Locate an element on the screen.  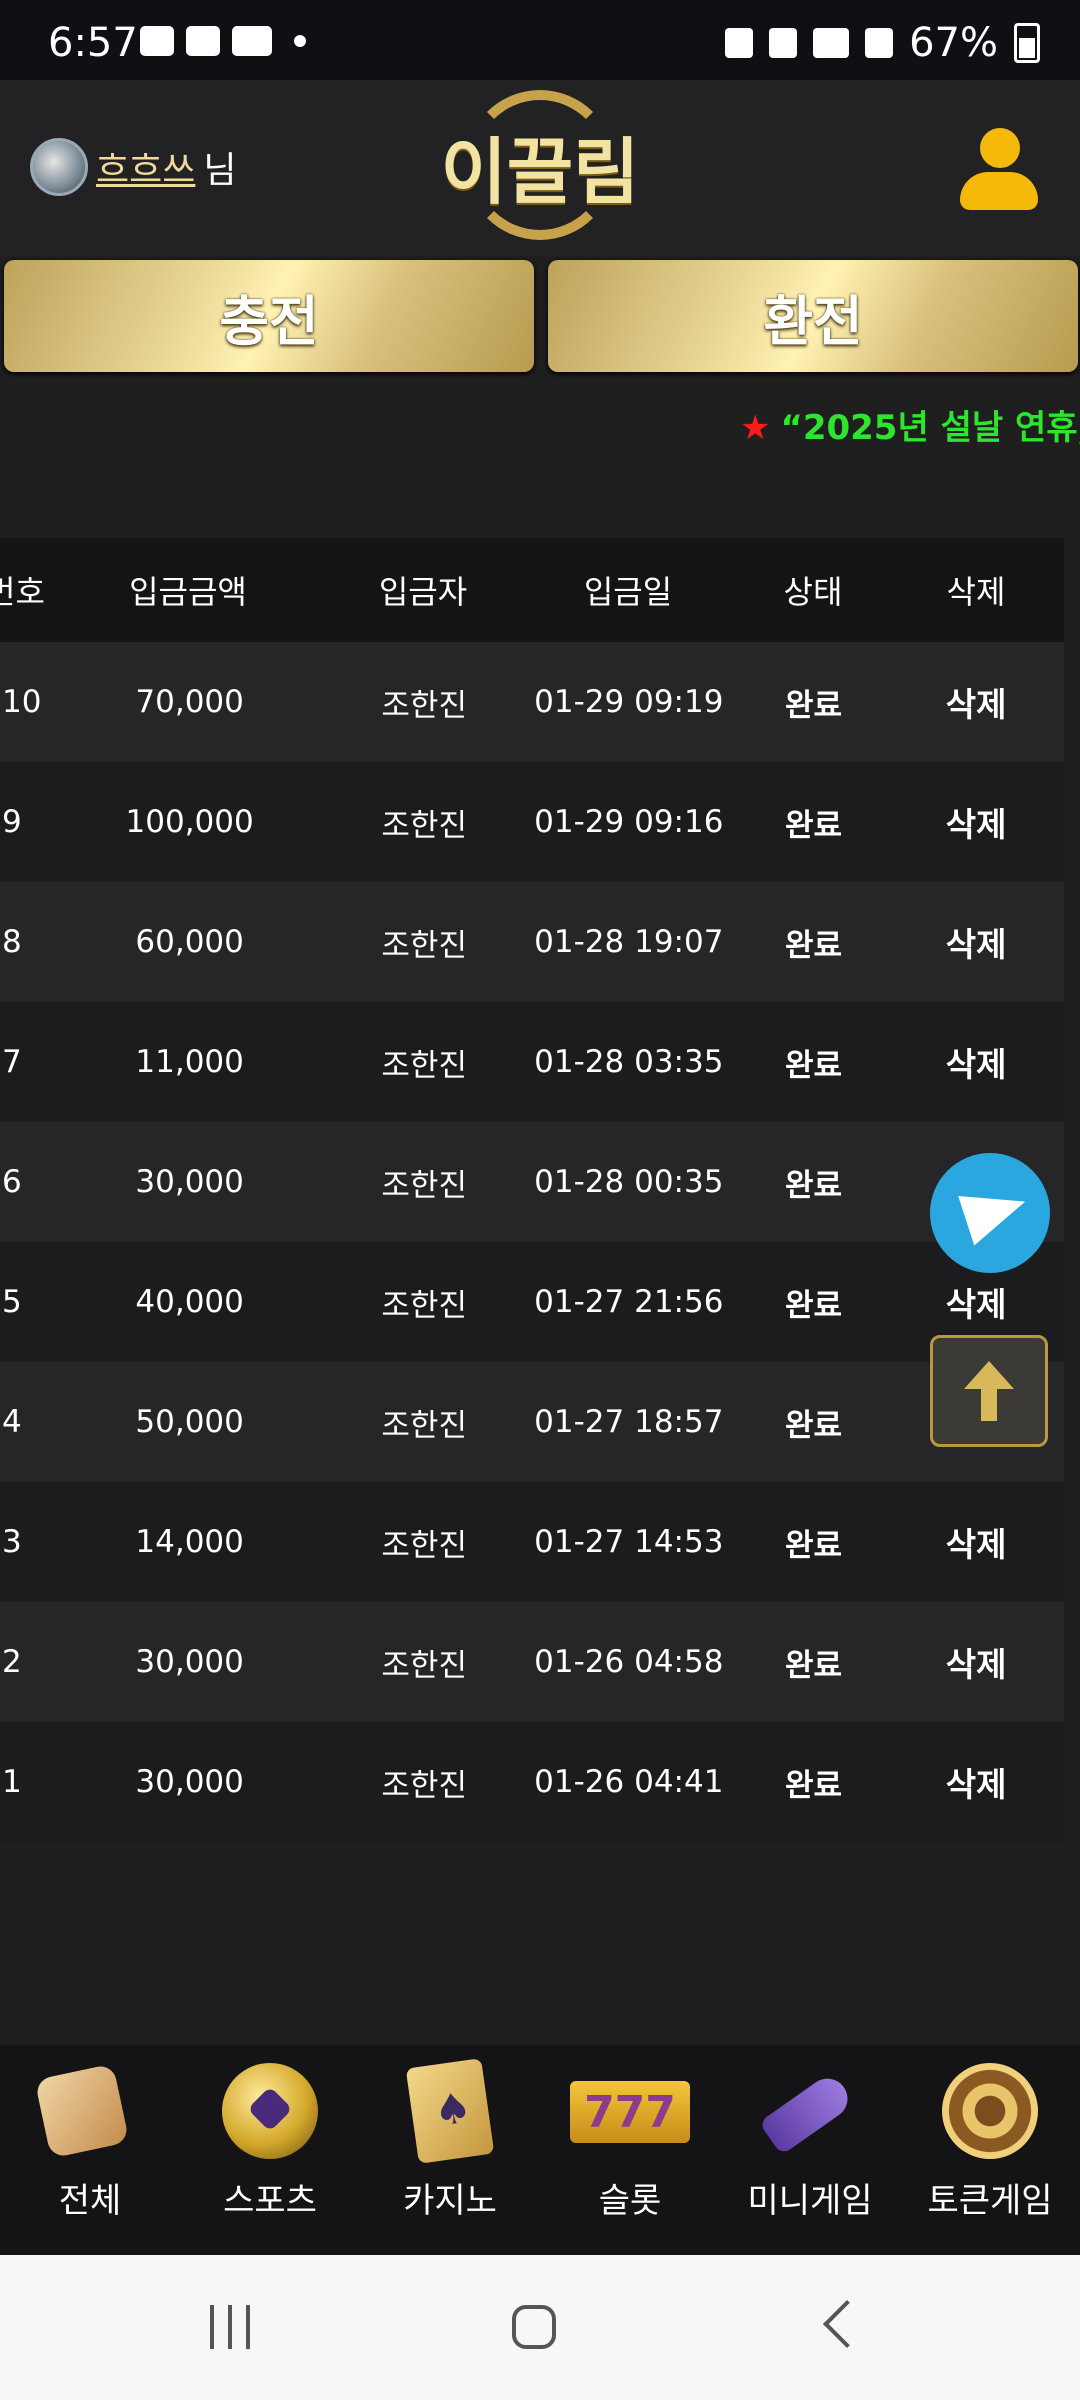
table-row: 4 50,000 조한진 01-27 18:57 완료 is located at coordinates (532, 1422).